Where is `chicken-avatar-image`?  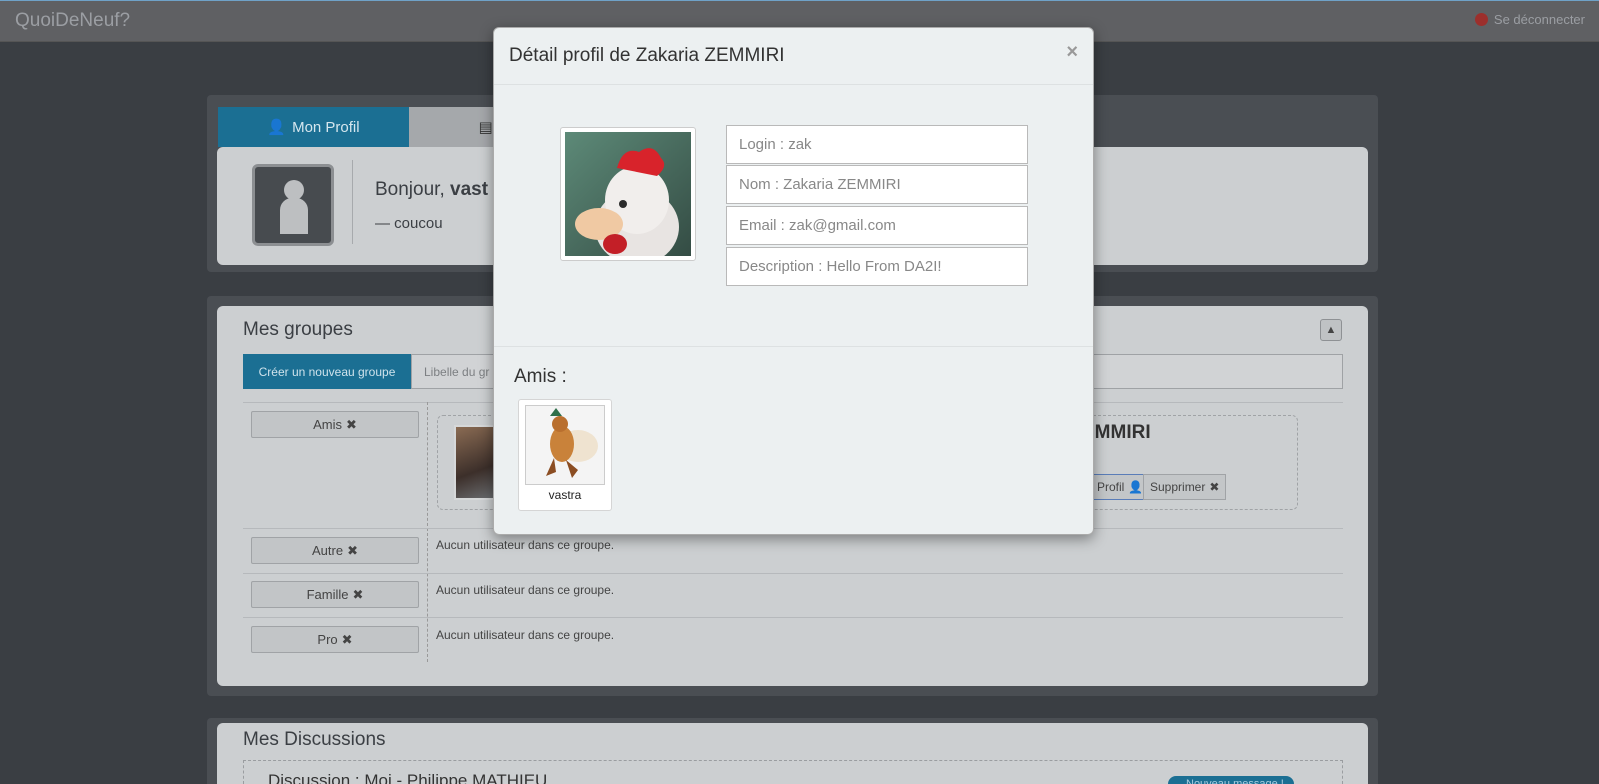 chicken-avatar-image is located at coordinates (628, 194).